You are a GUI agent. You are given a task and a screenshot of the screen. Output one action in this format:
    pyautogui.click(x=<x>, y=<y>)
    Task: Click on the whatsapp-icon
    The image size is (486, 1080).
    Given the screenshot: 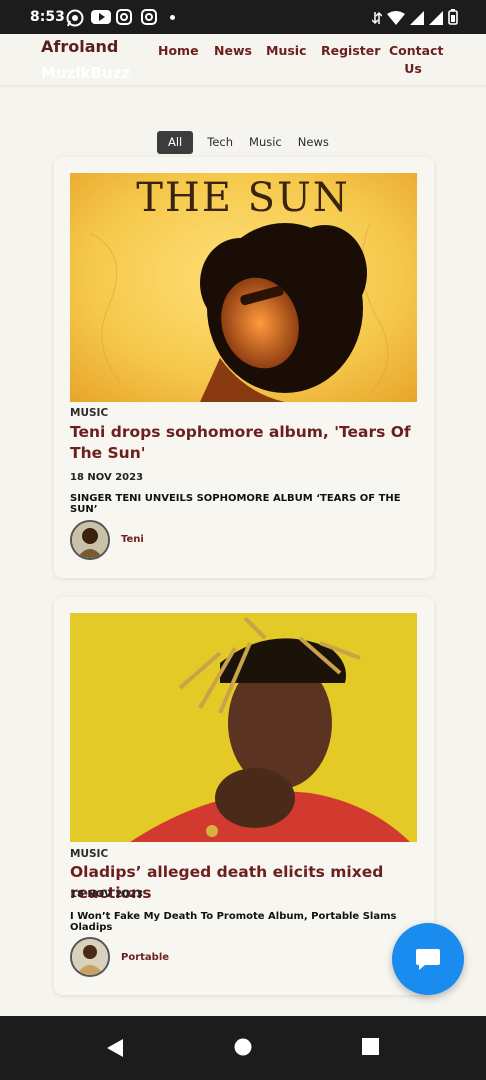 What is the action you would take?
    pyautogui.click(x=75, y=18)
    